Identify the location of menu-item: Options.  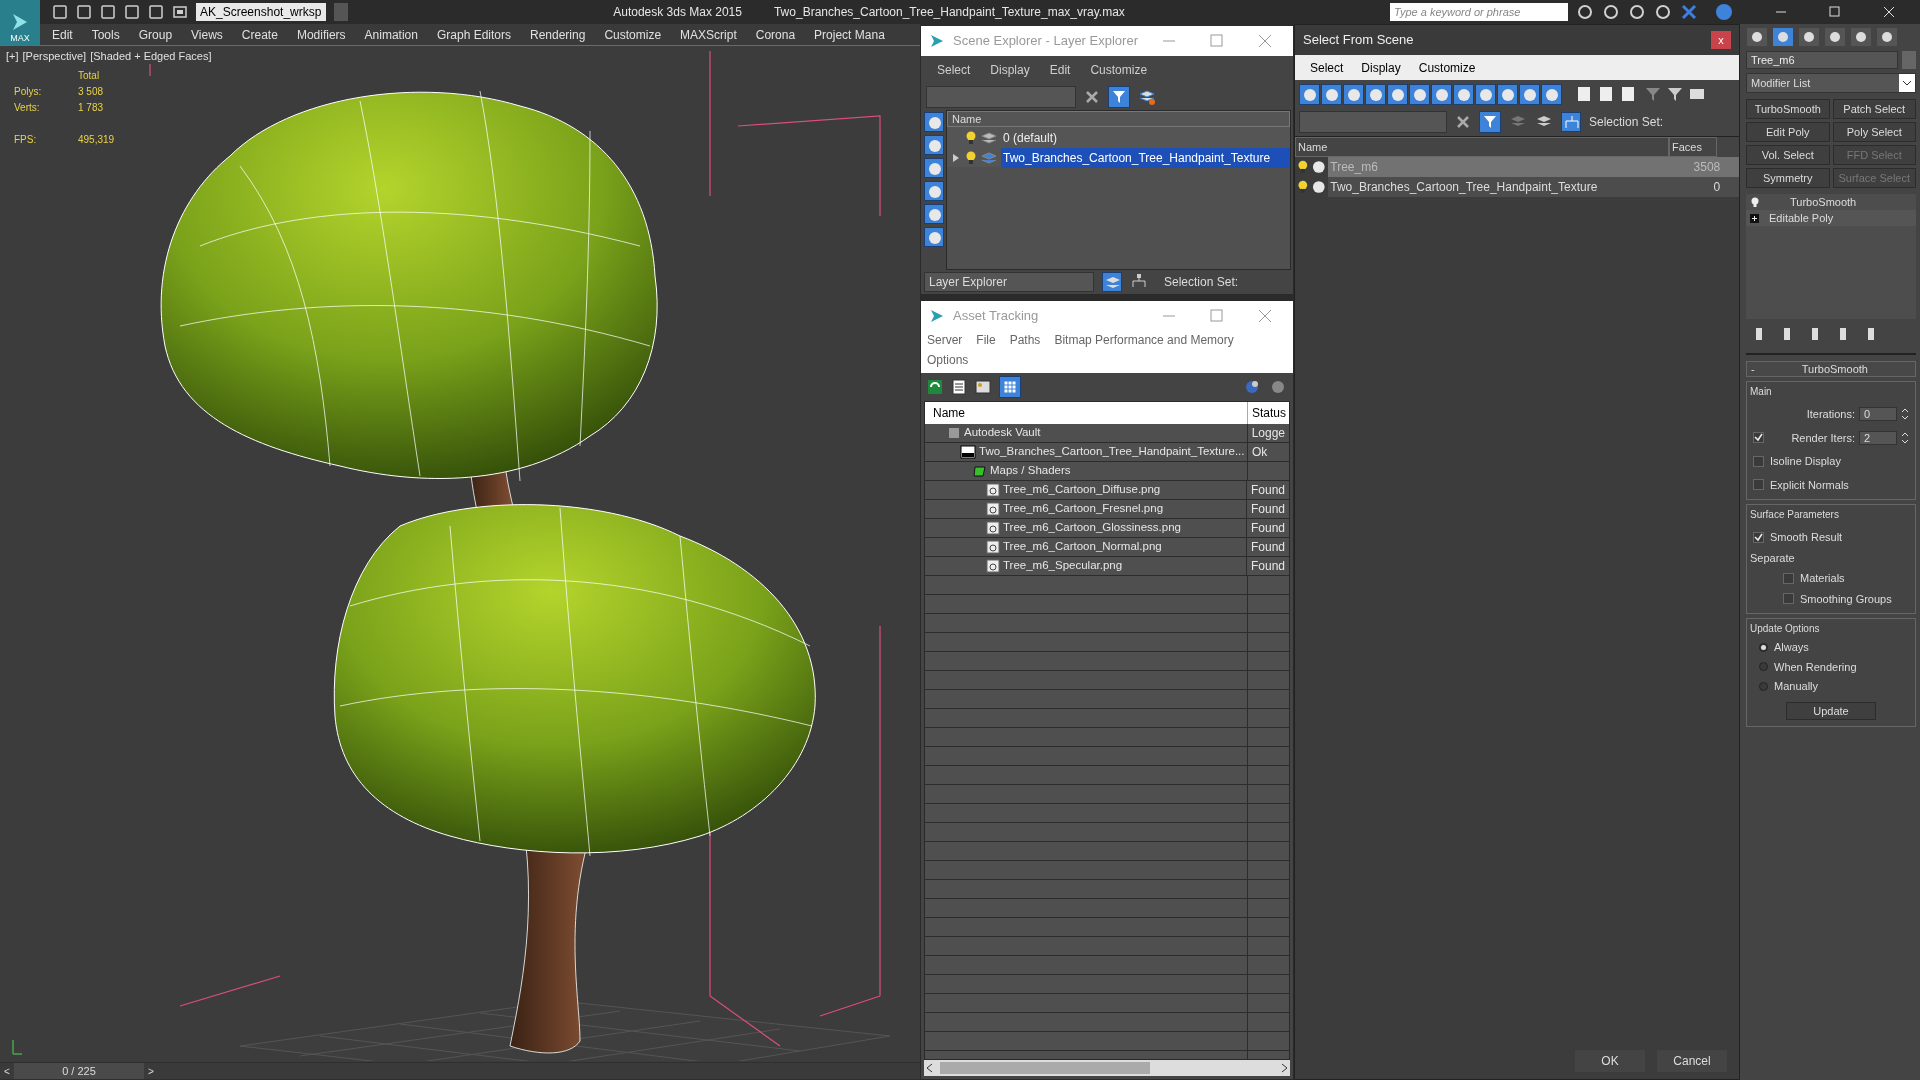
(948, 360).